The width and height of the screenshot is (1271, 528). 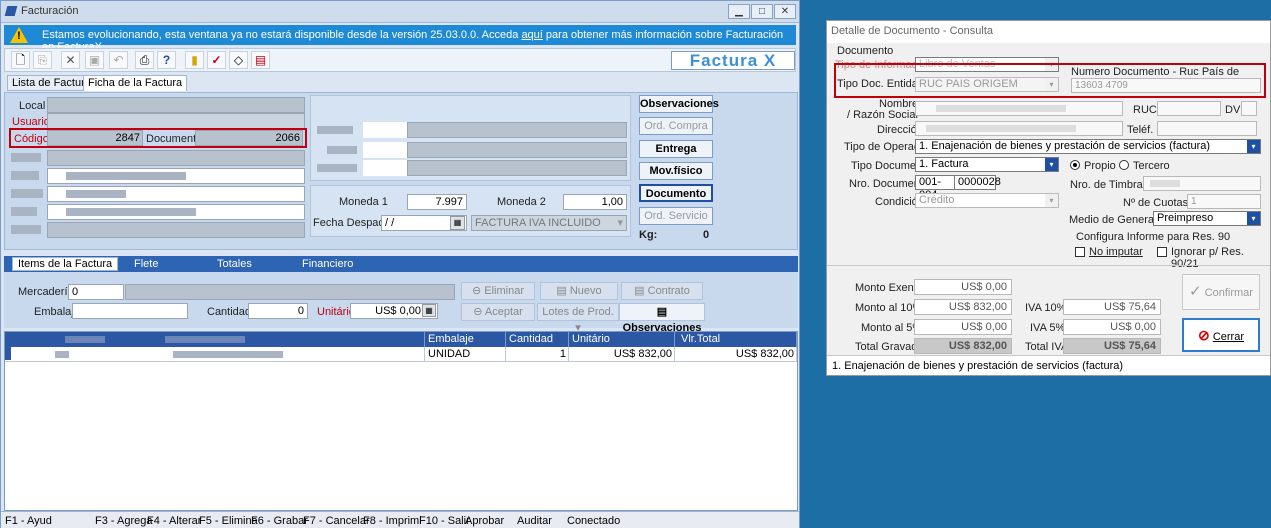 I want to click on status-f3: F3 - Agrega, so click(x=123, y=521).